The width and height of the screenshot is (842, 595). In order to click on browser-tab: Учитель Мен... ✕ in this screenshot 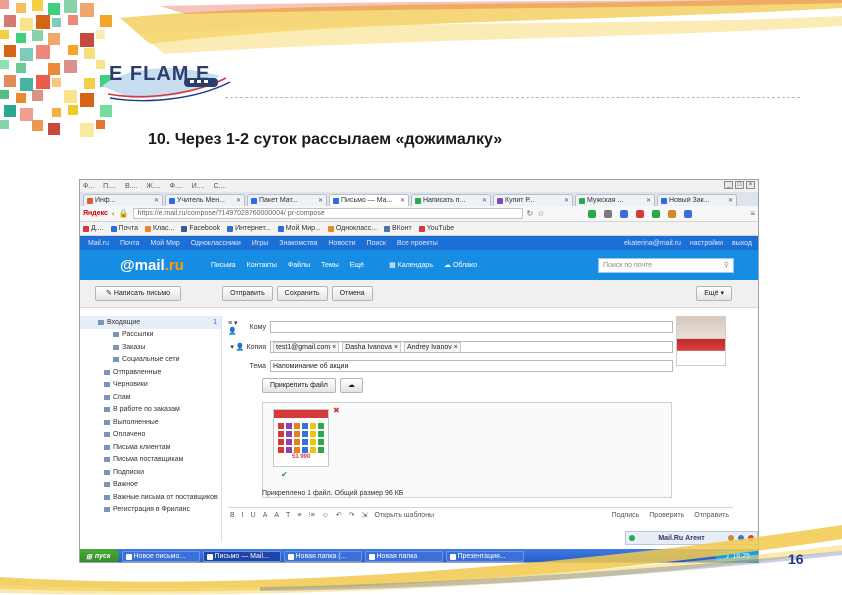, I will do `click(205, 200)`.